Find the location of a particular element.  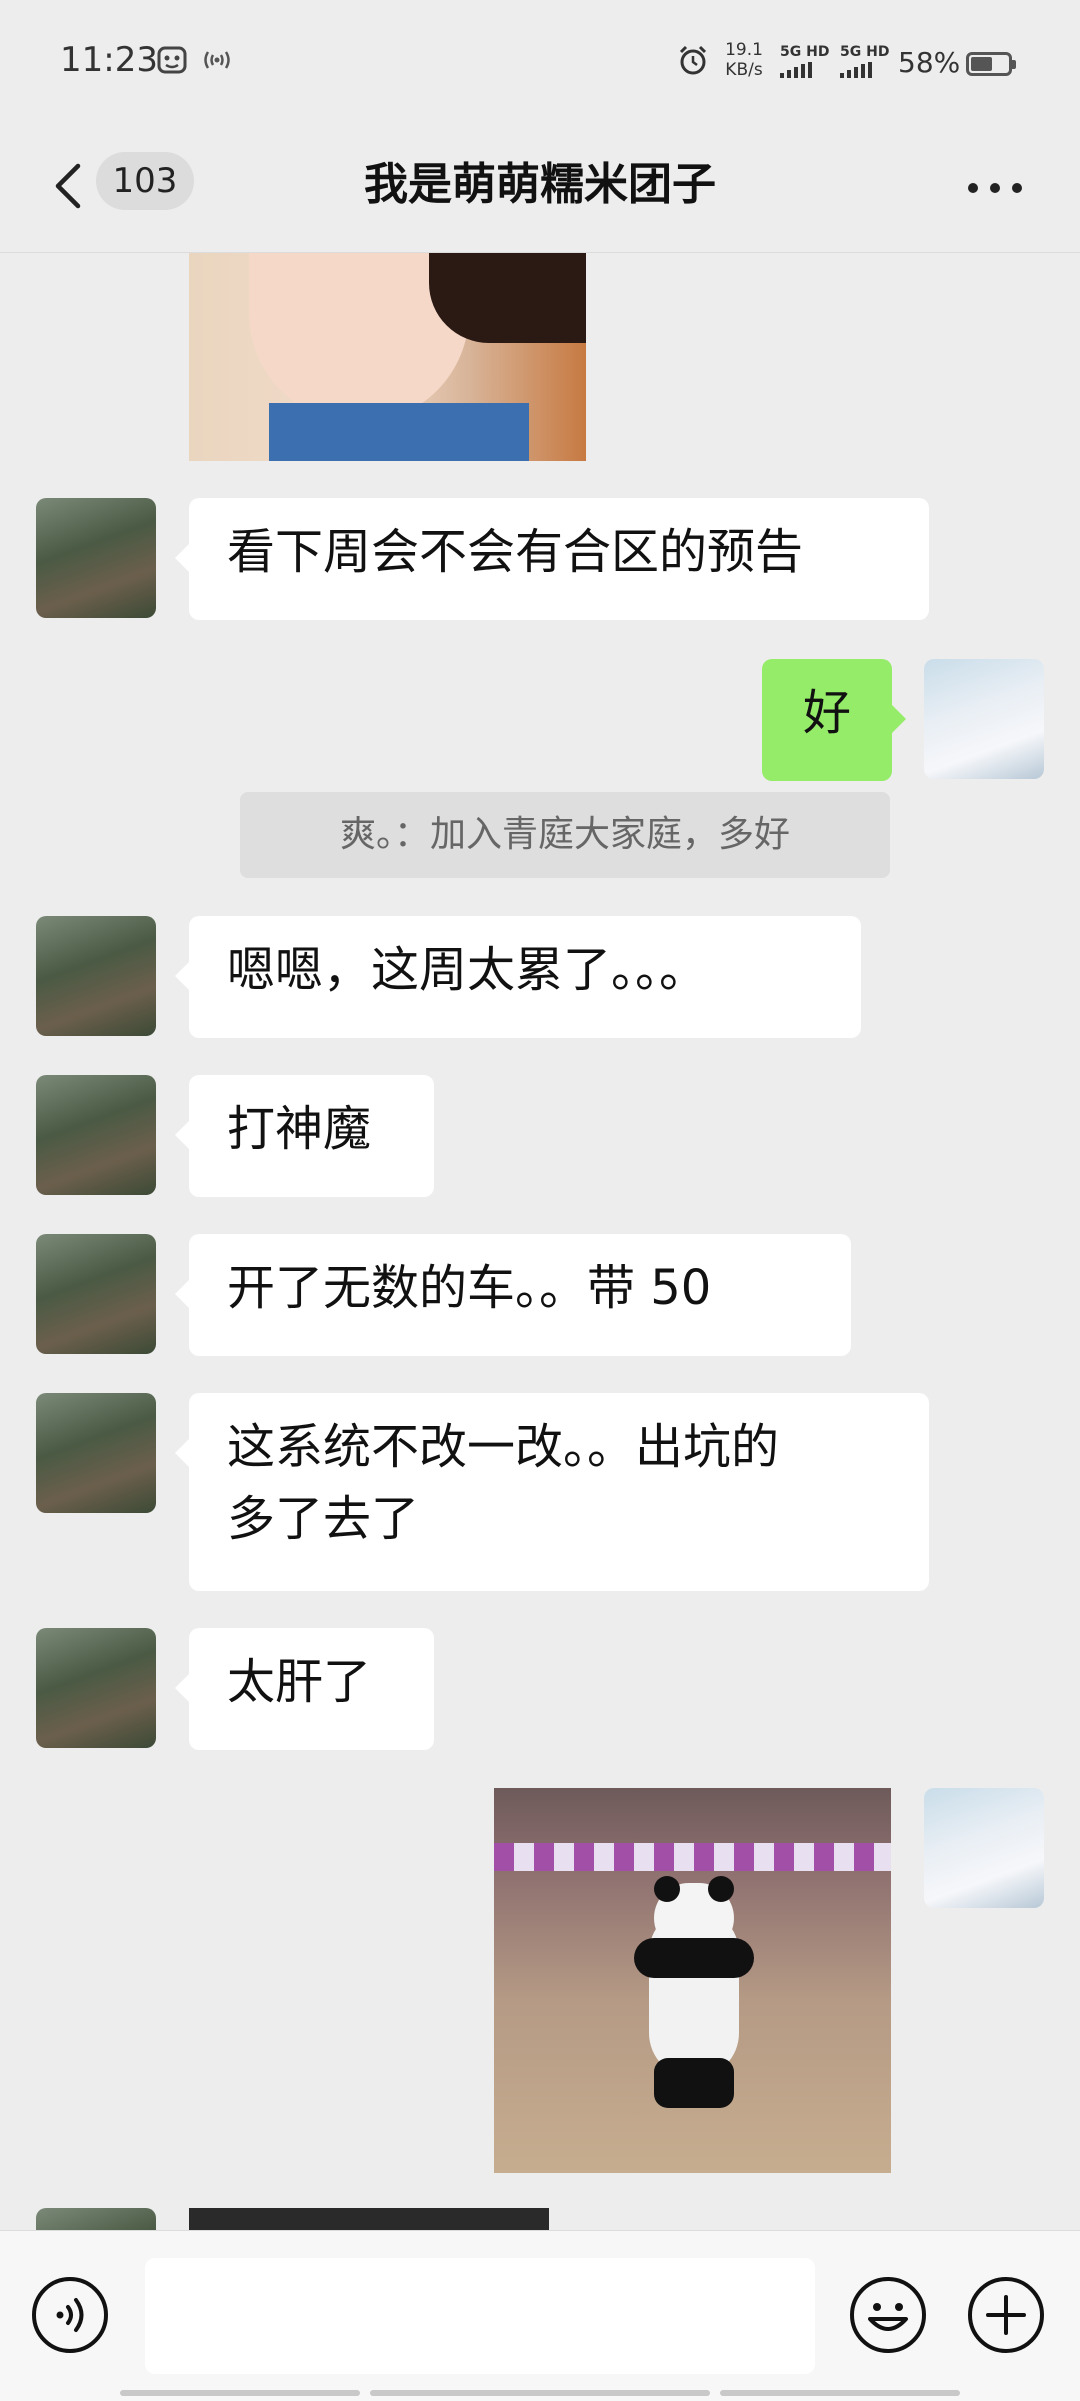

chat-title: 我是萌萌糯米团子 is located at coordinates (540, 184).